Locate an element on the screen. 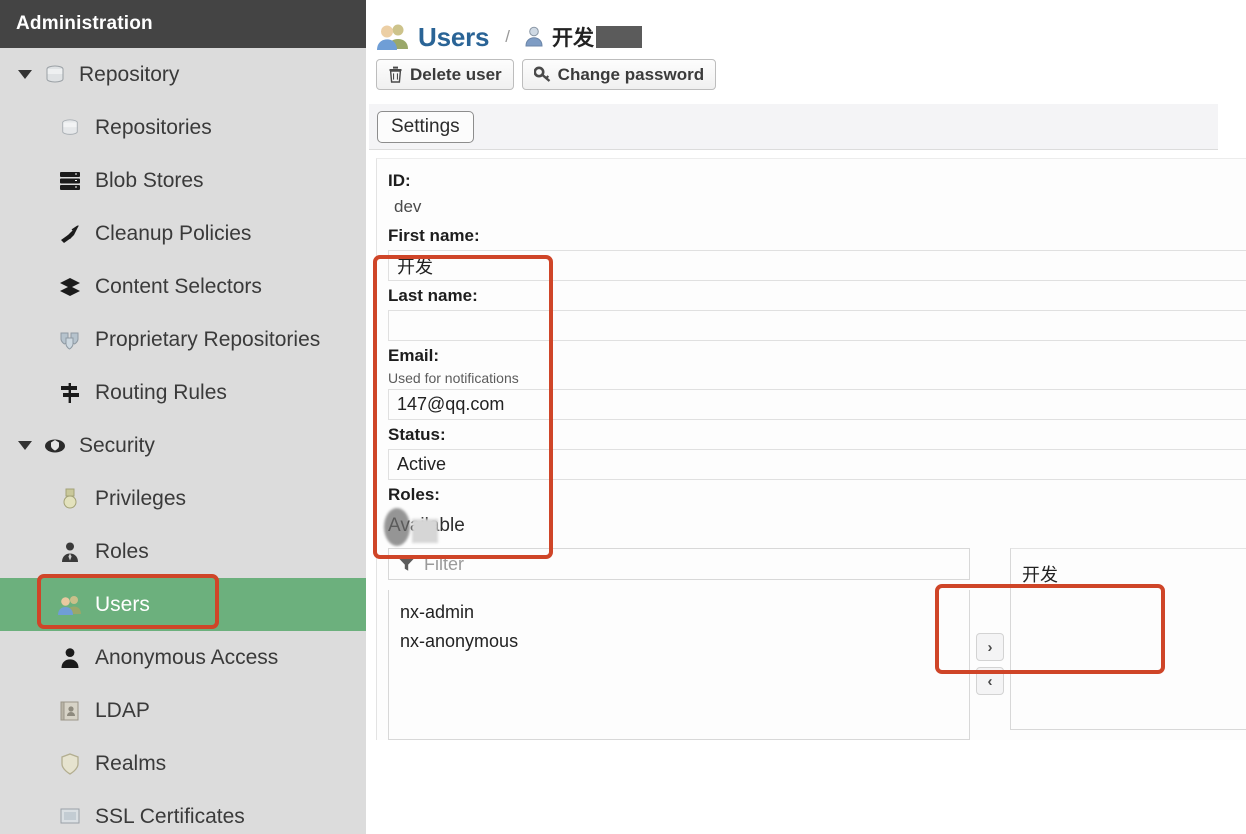  sidebar-item-realms: Realms is located at coordinates (183, 763).